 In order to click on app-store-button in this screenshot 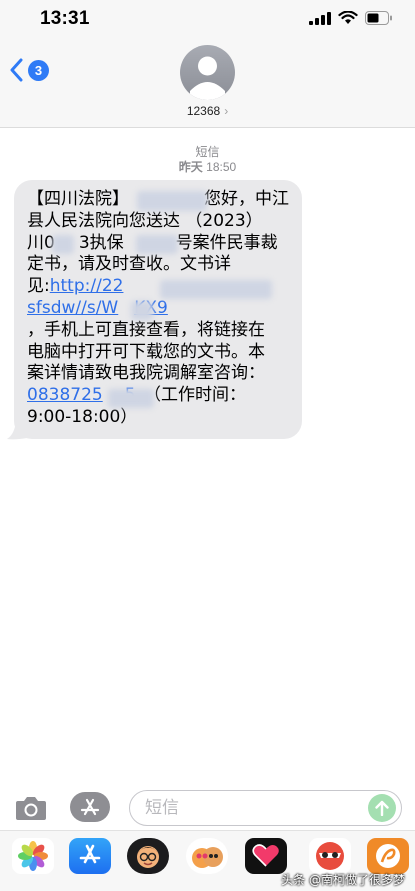, I will do `click(90, 807)`.